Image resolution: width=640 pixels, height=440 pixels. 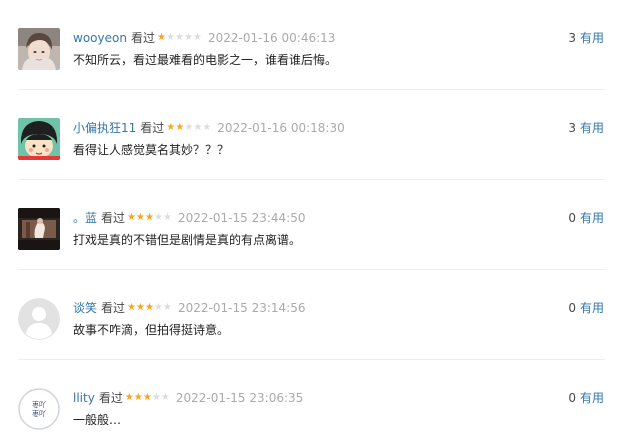 I want to click on comment-time: 2022-01-15 23:14:56, so click(x=242, y=308).